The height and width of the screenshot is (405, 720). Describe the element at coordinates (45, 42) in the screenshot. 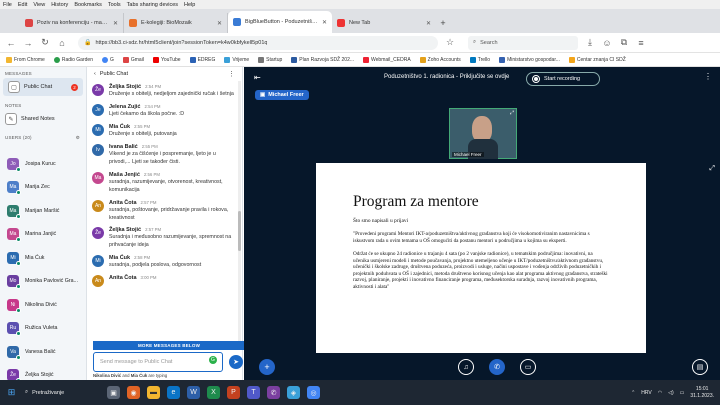

I see `reload-icon: ↻` at that location.